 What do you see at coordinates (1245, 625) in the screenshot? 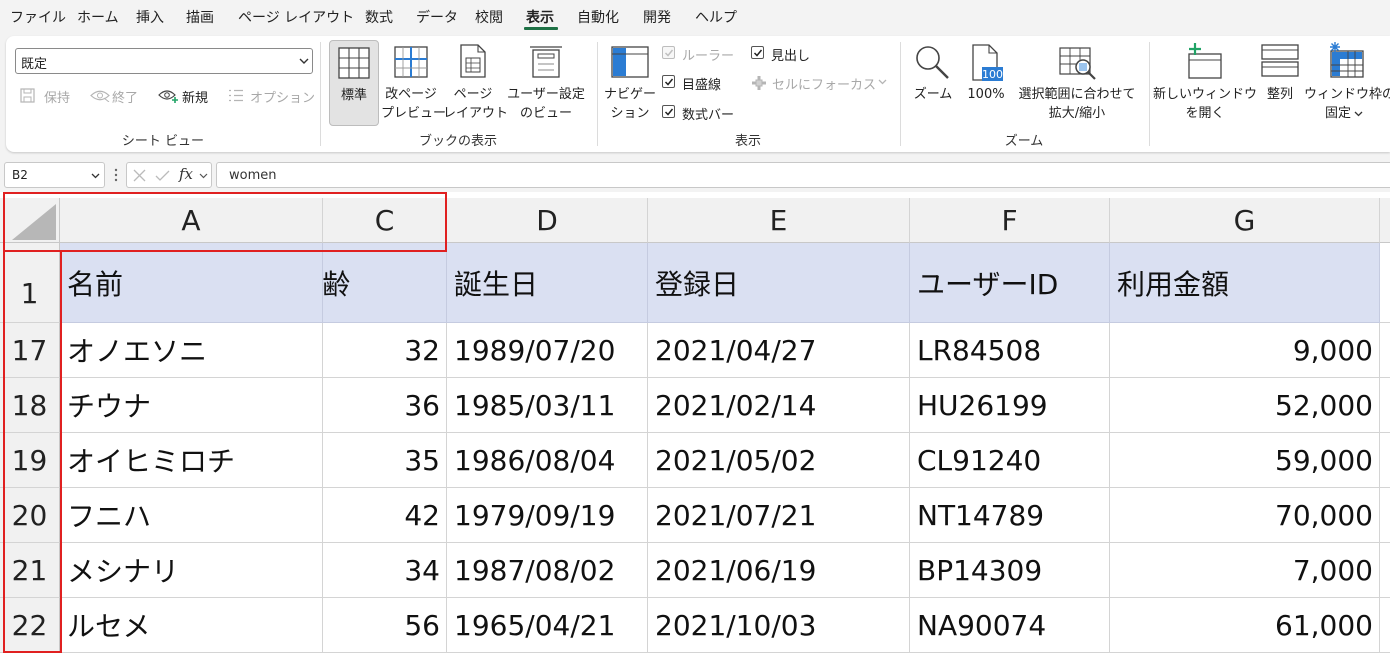
I see `cell-amount: 61,000` at bounding box center [1245, 625].